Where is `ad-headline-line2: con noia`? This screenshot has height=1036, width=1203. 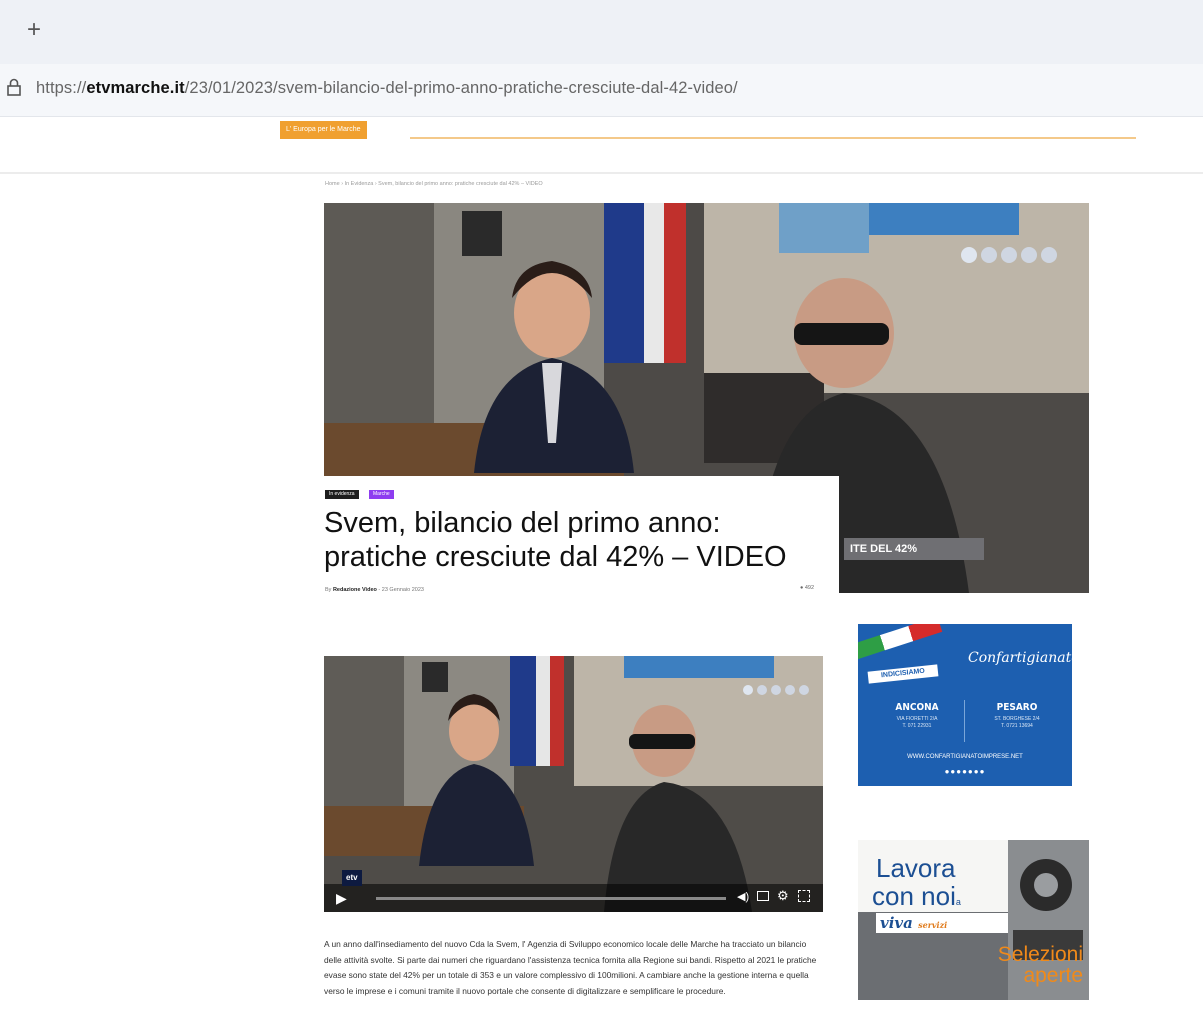 ad-headline-line2: con noia is located at coordinates (916, 899).